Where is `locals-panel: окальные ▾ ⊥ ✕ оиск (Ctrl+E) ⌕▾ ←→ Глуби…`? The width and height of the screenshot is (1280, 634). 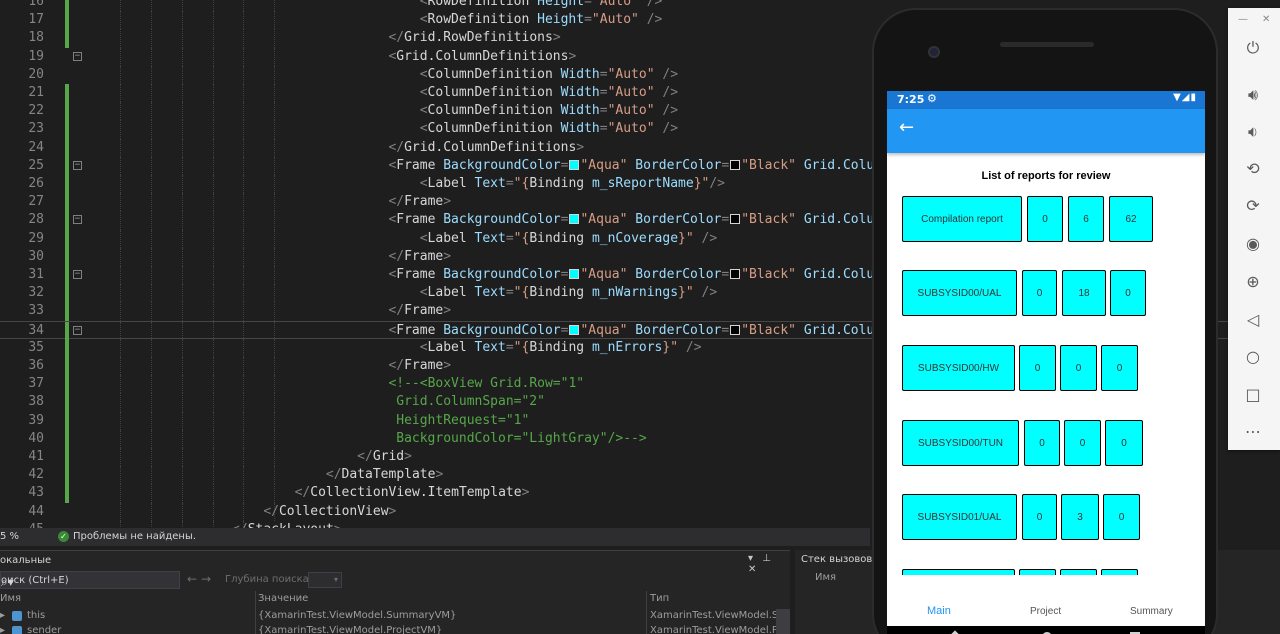
locals-panel: окальные ▾ ⊥ ✕ оиск (Ctrl+E) ⌕▾ ←→ Глуби… is located at coordinates (395, 592).